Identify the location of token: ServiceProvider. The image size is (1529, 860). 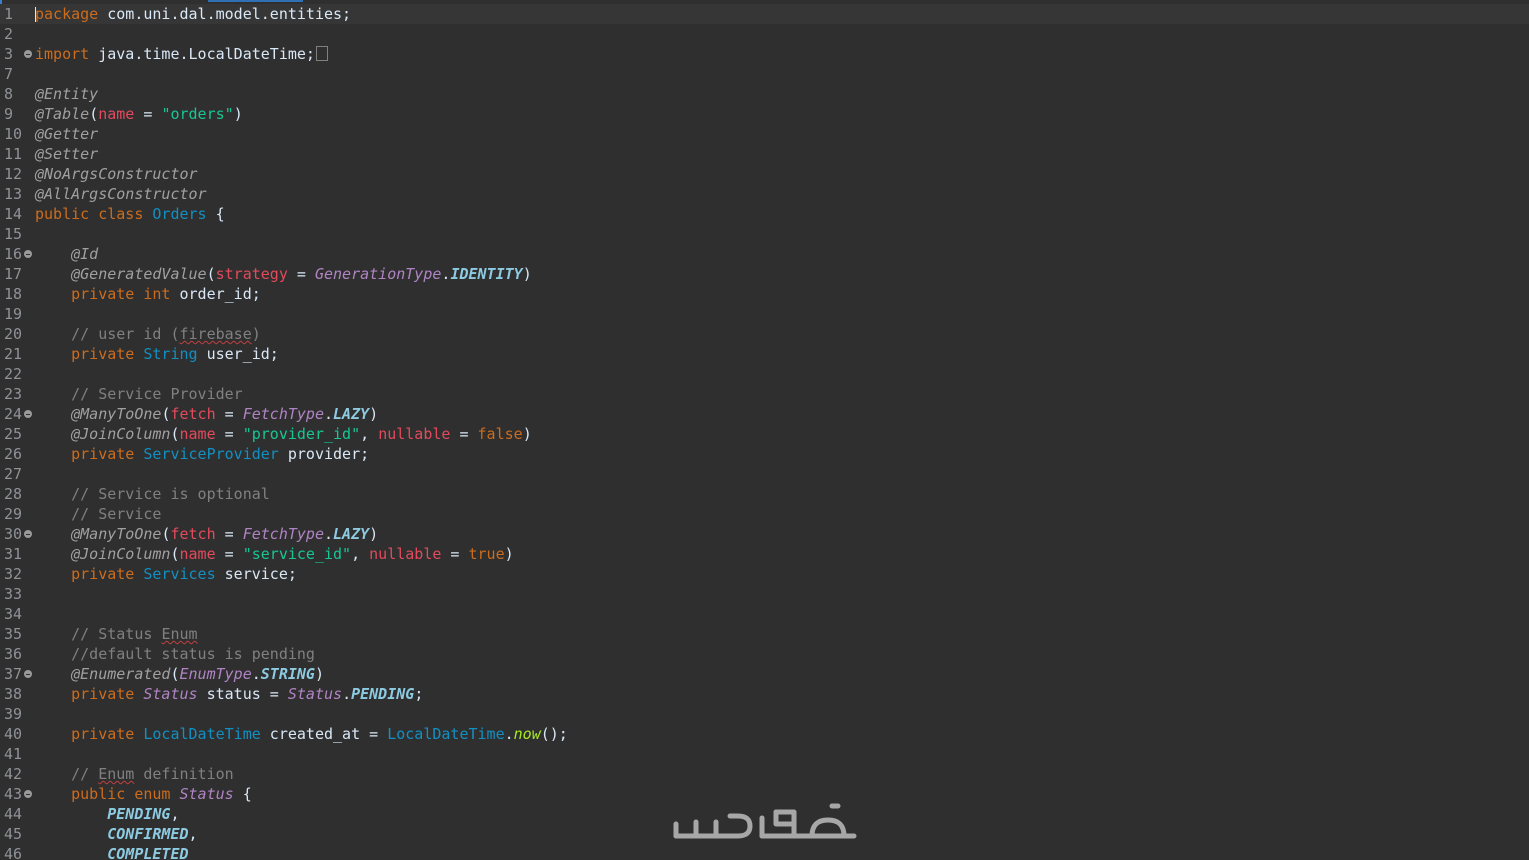
(211, 454).